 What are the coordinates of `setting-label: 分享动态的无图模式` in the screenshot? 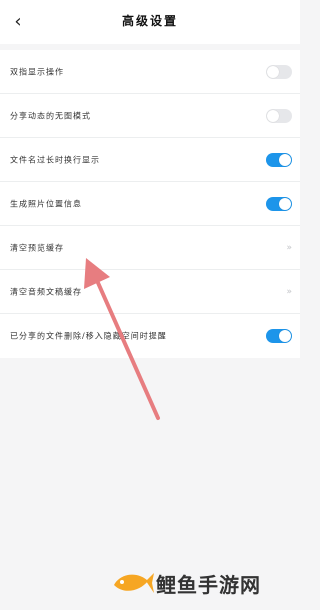 It's located at (50, 115).